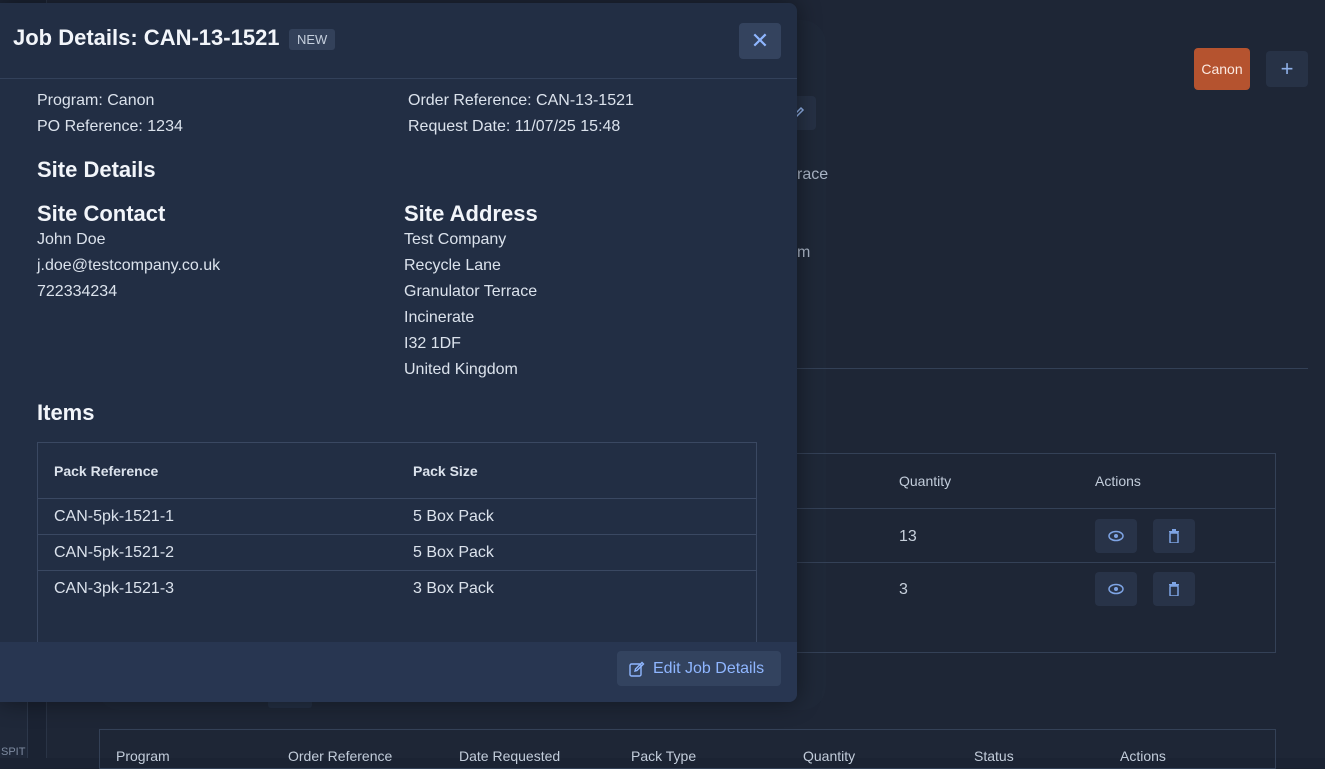 The width and height of the screenshot is (1325, 769). I want to click on add-button: +, so click(1287, 69).